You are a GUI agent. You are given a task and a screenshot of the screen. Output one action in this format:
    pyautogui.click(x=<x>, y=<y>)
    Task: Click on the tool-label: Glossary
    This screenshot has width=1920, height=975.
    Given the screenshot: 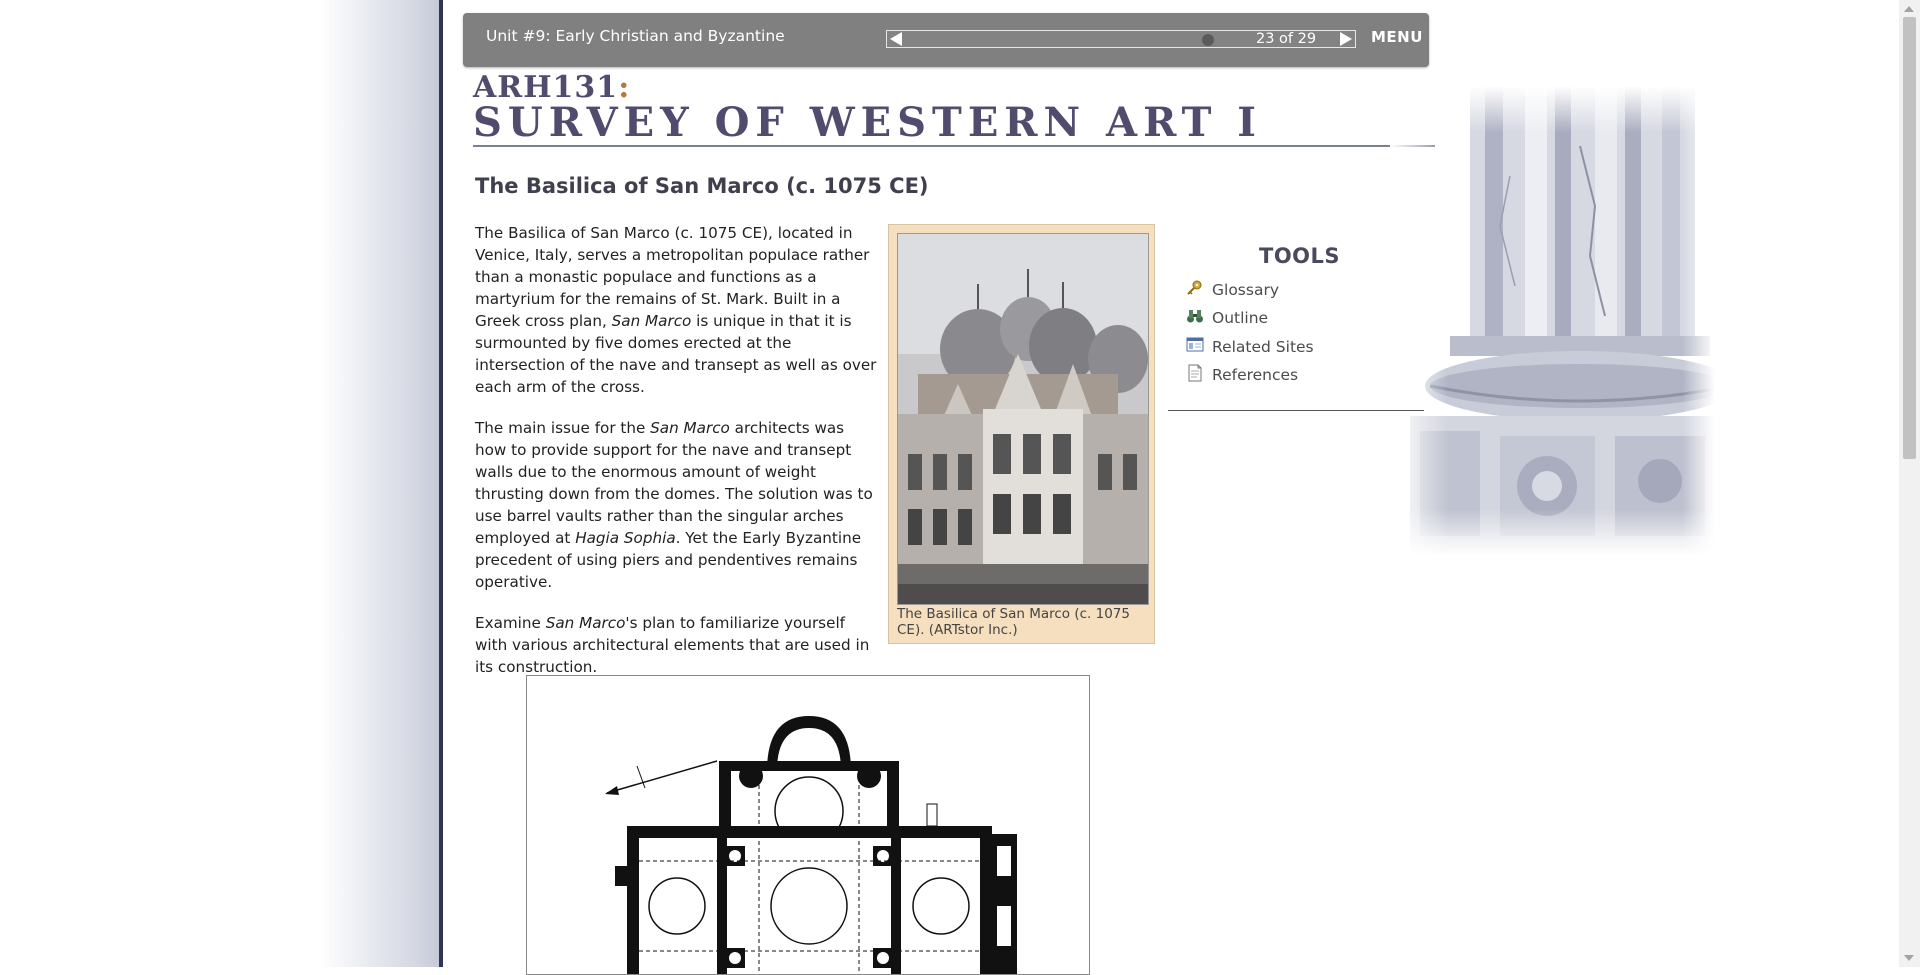 What is the action you would take?
    pyautogui.click(x=1245, y=290)
    